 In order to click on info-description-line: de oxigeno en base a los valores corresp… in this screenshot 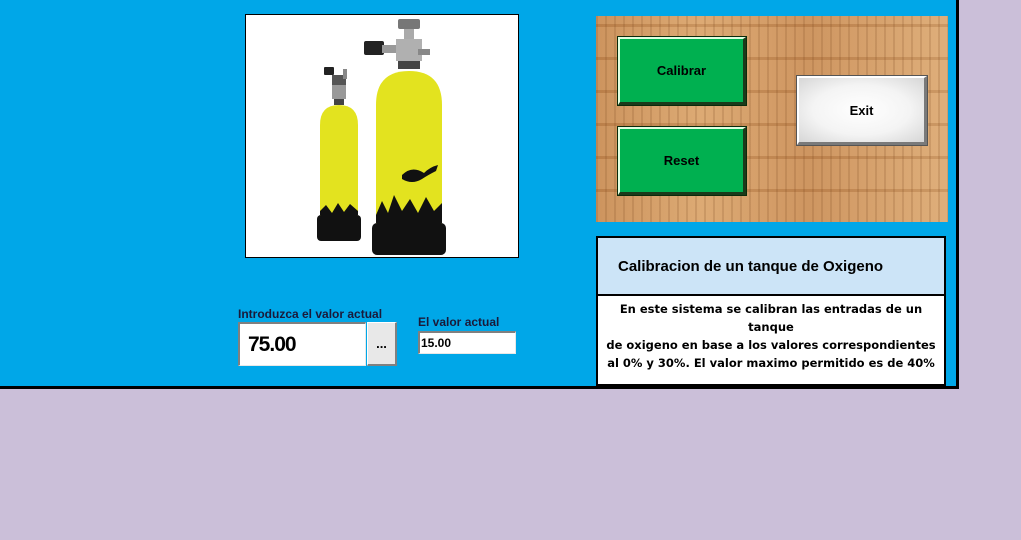, I will do `click(771, 345)`.